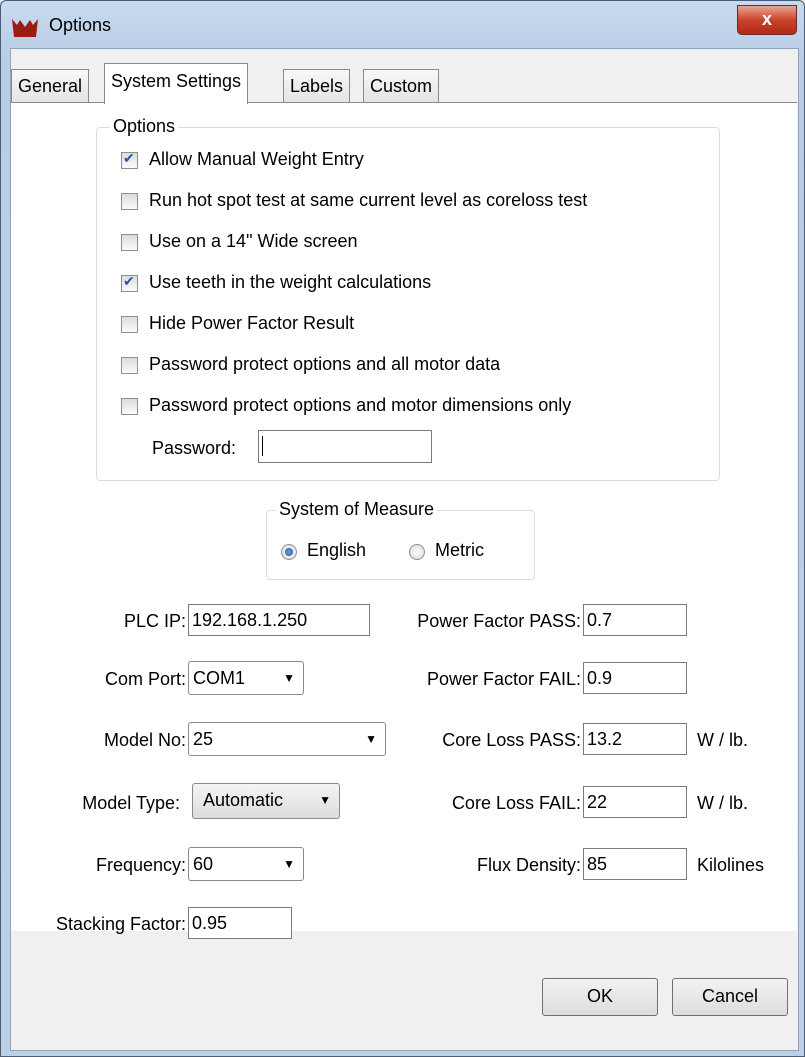  What do you see at coordinates (516, 803) in the screenshot?
I see `core-loss-fail-label: Core Loss FAIL:` at bounding box center [516, 803].